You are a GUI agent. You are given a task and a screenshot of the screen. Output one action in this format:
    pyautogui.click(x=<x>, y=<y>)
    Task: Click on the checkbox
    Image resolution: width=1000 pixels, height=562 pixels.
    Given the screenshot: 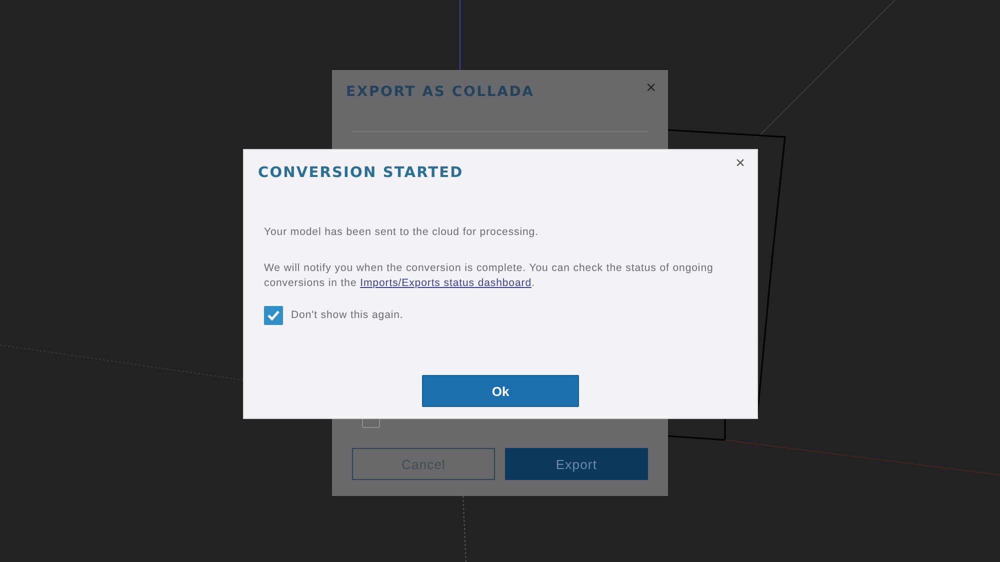 What is the action you would take?
    pyautogui.click(x=273, y=315)
    